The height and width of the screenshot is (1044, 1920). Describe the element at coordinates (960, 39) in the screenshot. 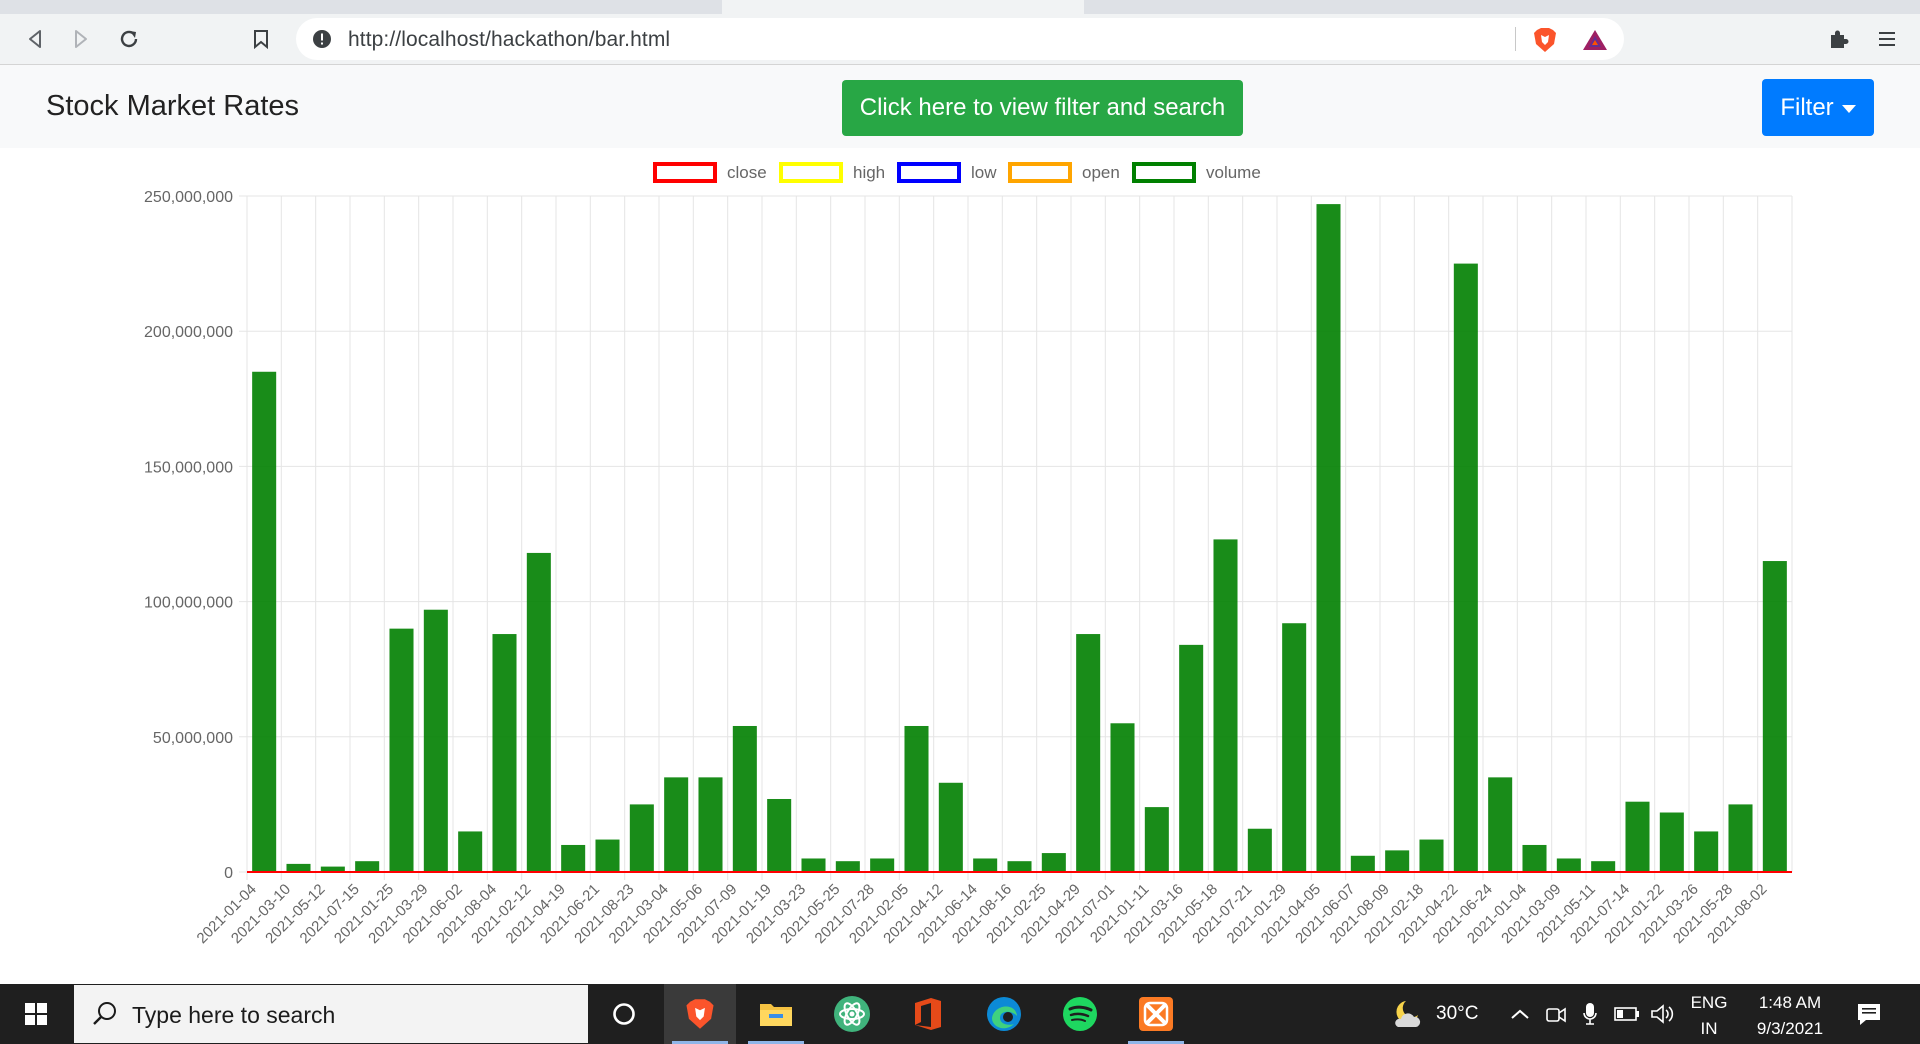

I see `address-bar: http://localhost/hackathon/bar.html` at that location.